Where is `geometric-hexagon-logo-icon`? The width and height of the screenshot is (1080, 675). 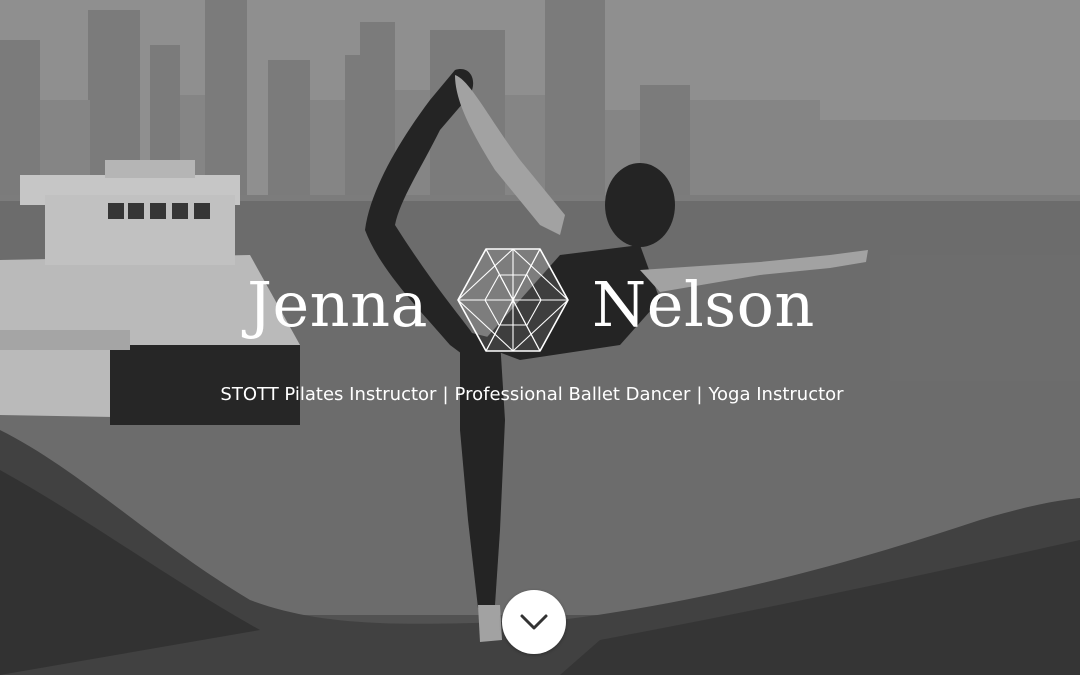
geometric-hexagon-logo-icon is located at coordinates (513, 300).